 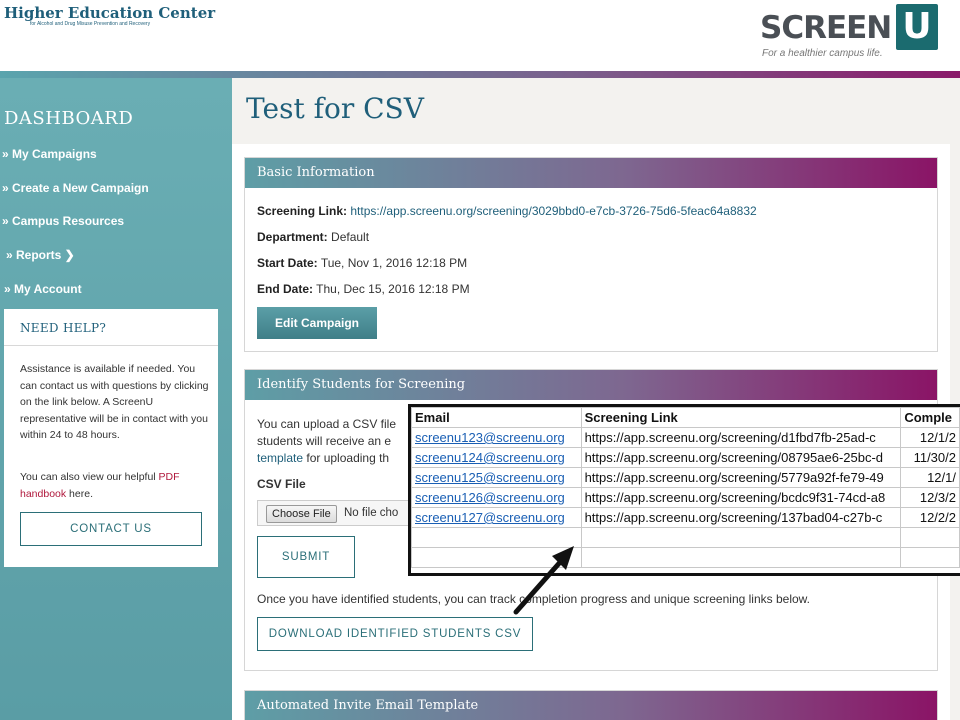 What do you see at coordinates (394, 263) in the screenshot?
I see `start-date-value: Tue, Nov 1, 2016 12:18 PM` at bounding box center [394, 263].